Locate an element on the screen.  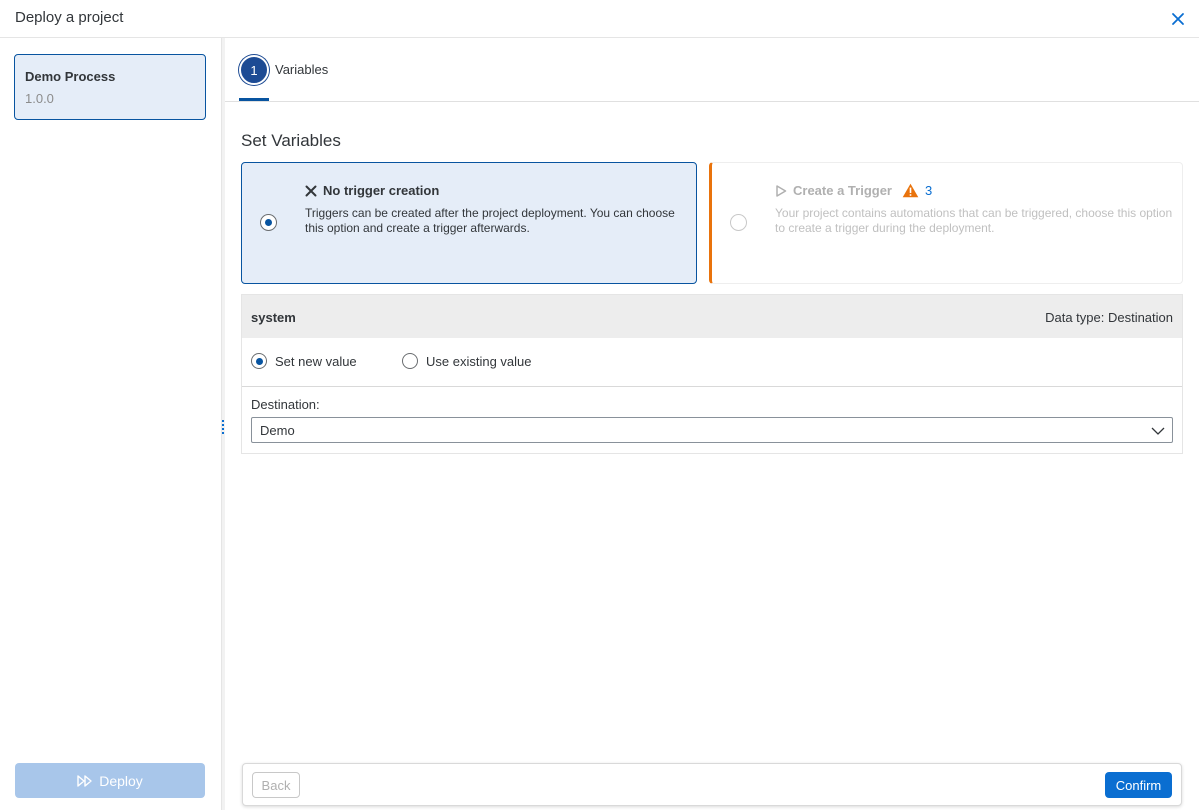
use-existing-value-label: Use existing value is located at coordinates (479, 361).